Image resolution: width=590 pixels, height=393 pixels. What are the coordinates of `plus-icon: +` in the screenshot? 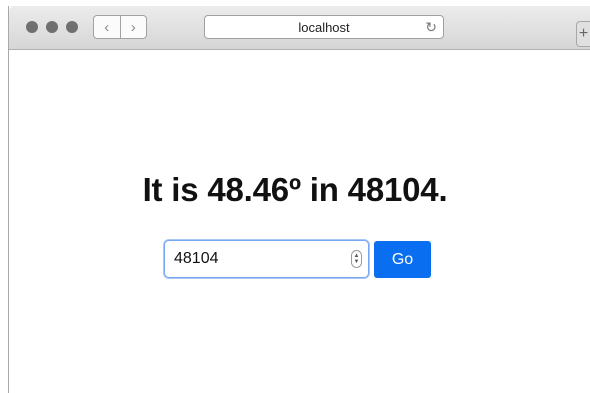 It's located at (583, 33).